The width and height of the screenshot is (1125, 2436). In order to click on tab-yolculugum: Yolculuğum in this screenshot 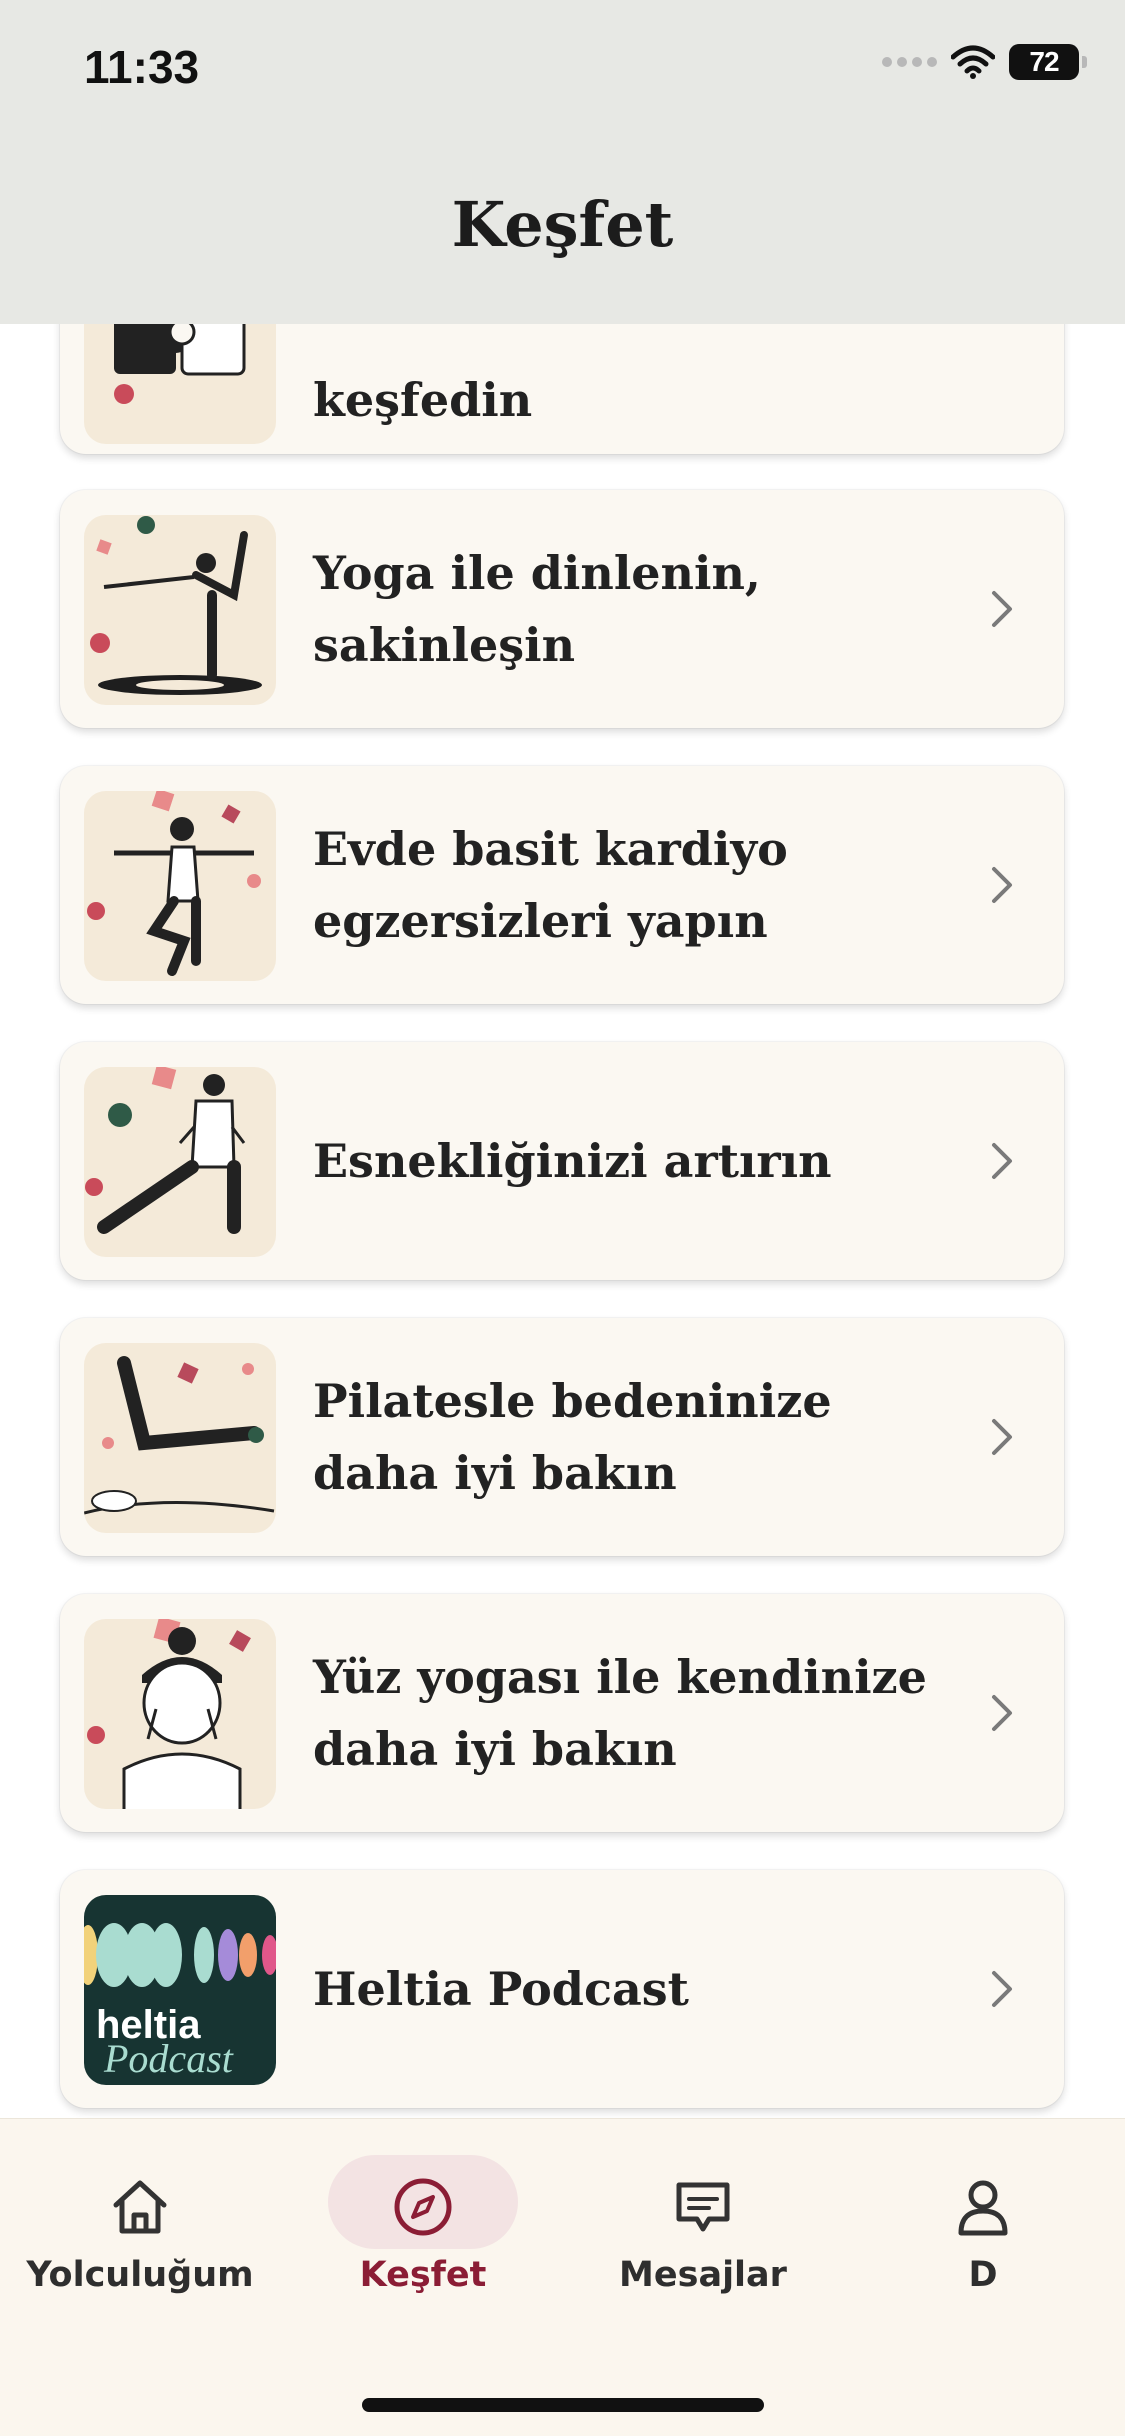, I will do `click(140, 2214)`.